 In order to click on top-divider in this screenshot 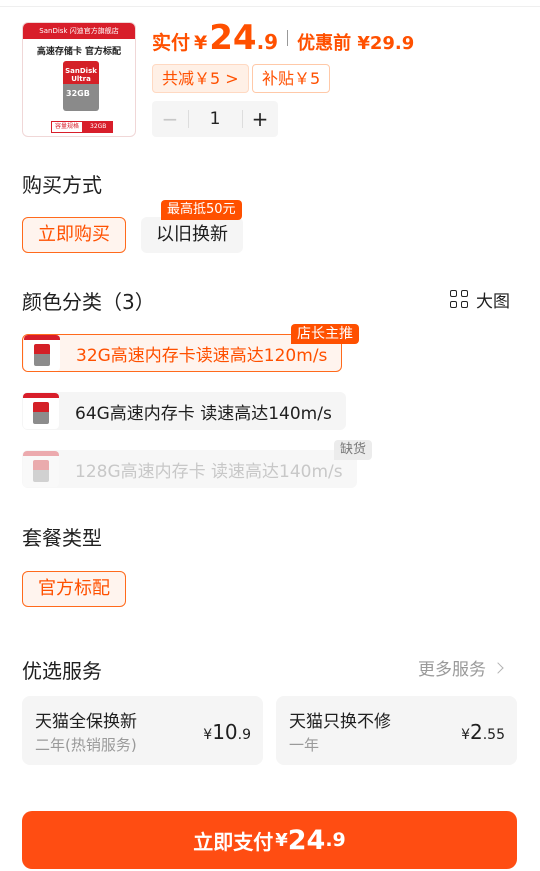, I will do `click(270, 6)`.